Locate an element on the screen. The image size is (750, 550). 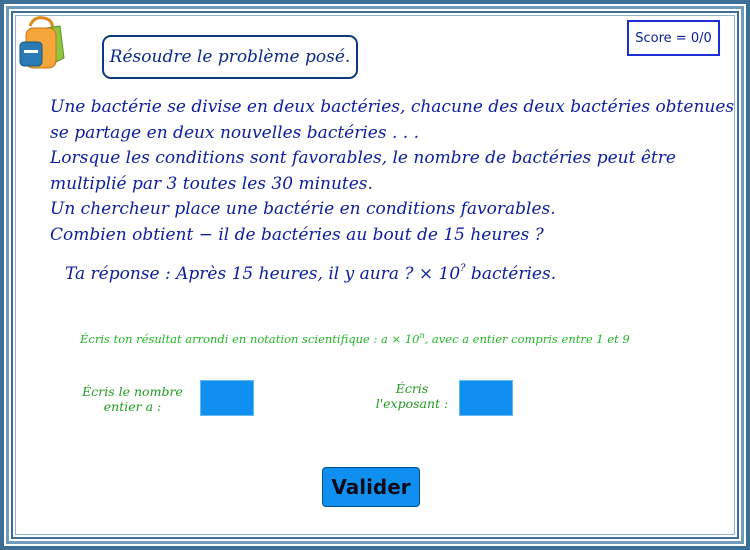
answer-suffix: bactéries. is located at coordinates (511, 274).